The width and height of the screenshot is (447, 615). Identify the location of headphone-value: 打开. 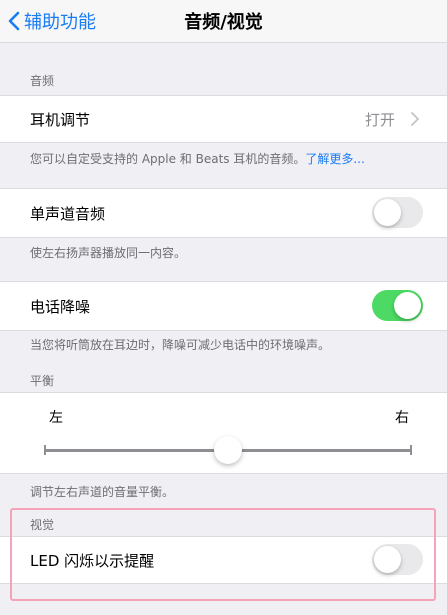
(379, 120).